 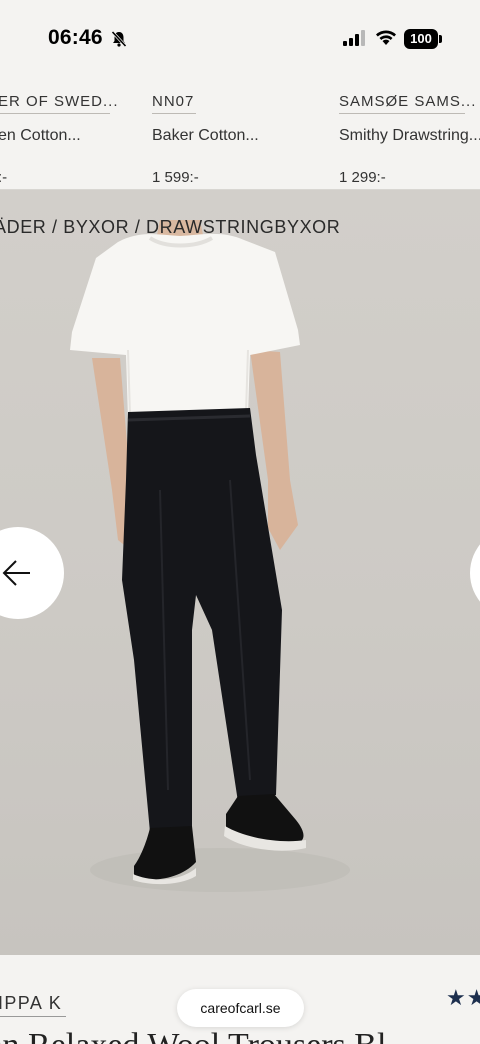 What do you see at coordinates (440, 39) in the screenshot?
I see `battery-cap` at bounding box center [440, 39].